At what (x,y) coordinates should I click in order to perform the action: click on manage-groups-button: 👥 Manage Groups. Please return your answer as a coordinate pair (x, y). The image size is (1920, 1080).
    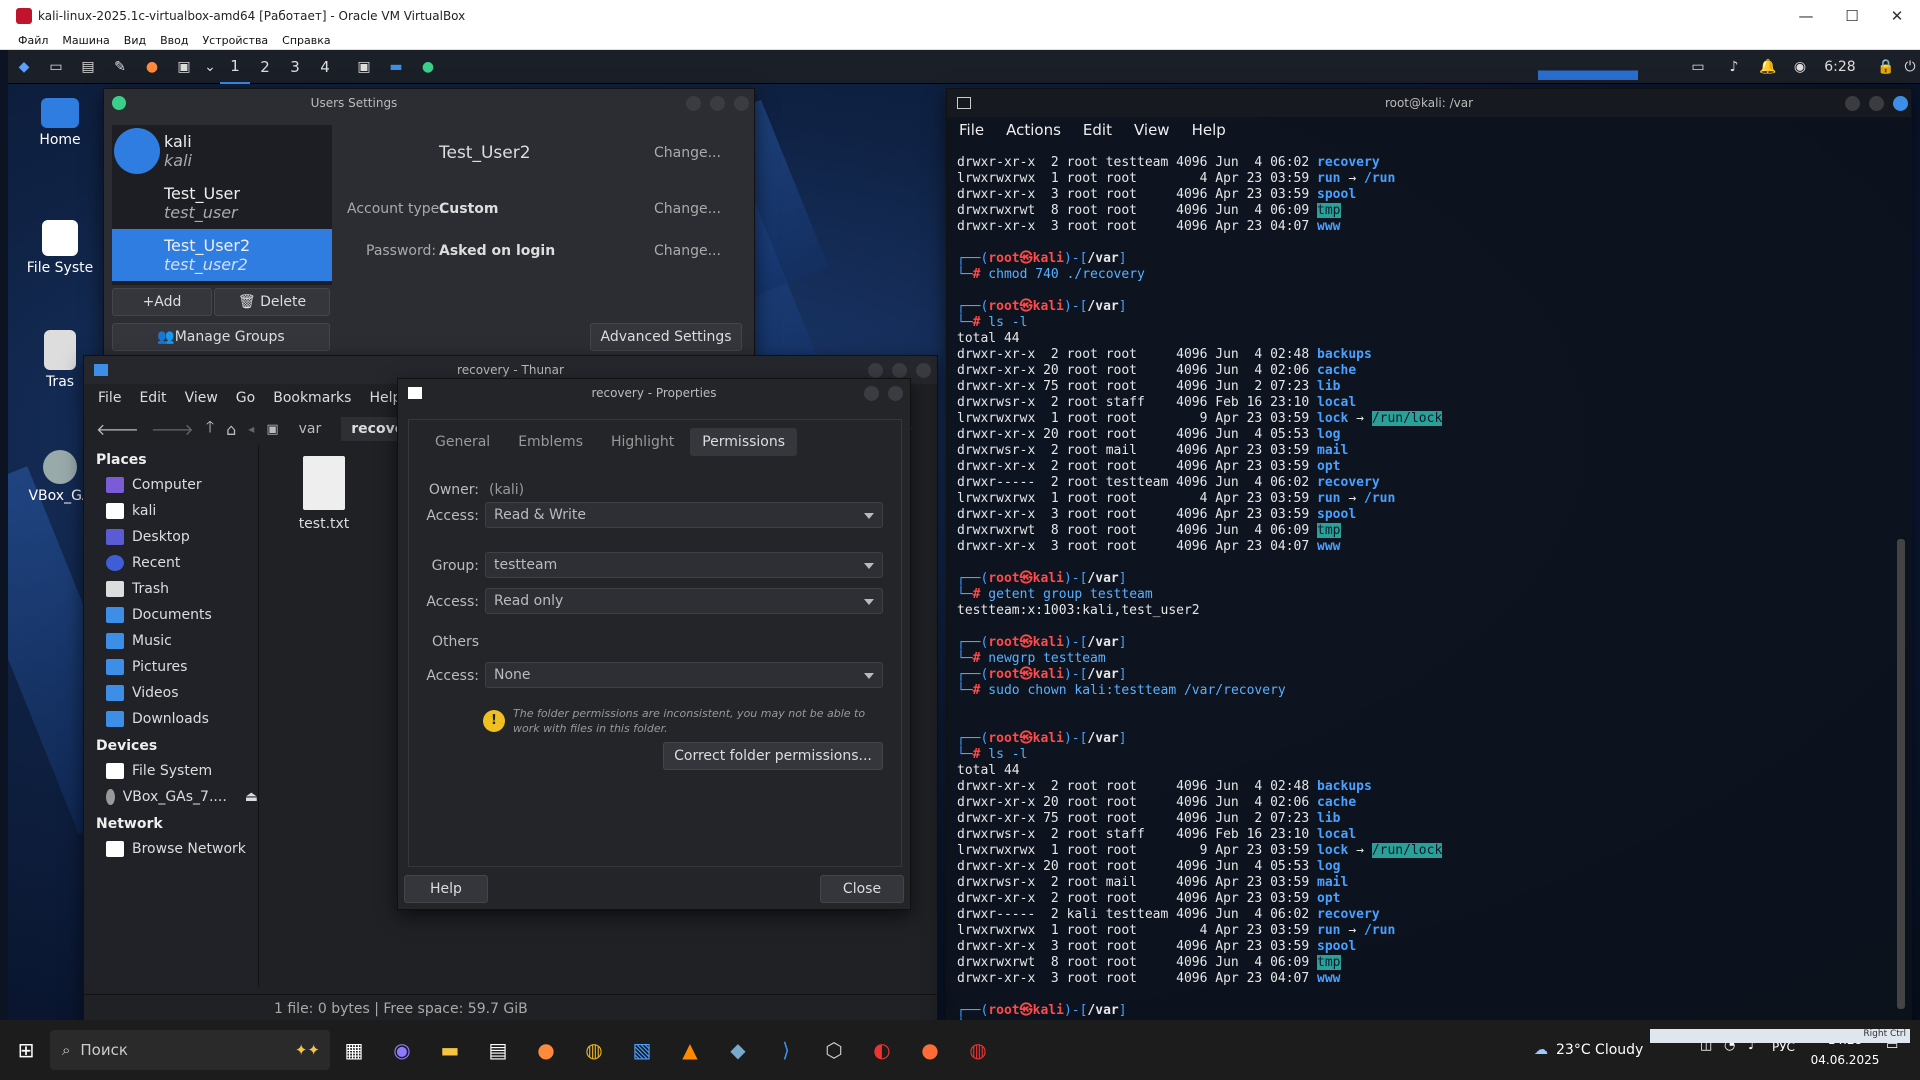
    Looking at the image, I should click on (221, 337).